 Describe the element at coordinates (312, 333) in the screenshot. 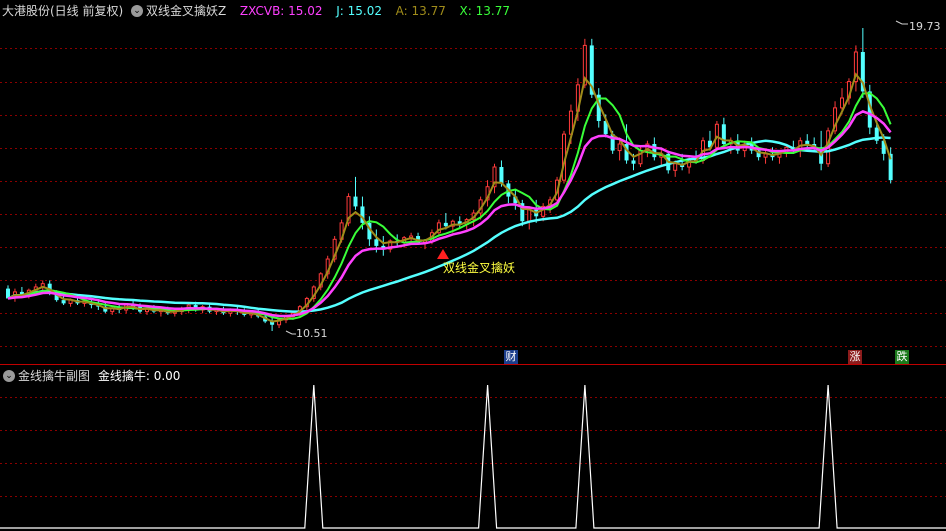

I see `low-price-label: 10.51` at that location.